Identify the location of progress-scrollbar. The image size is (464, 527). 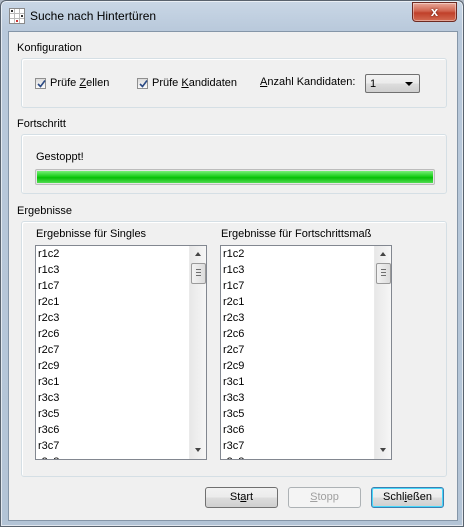
(382, 352).